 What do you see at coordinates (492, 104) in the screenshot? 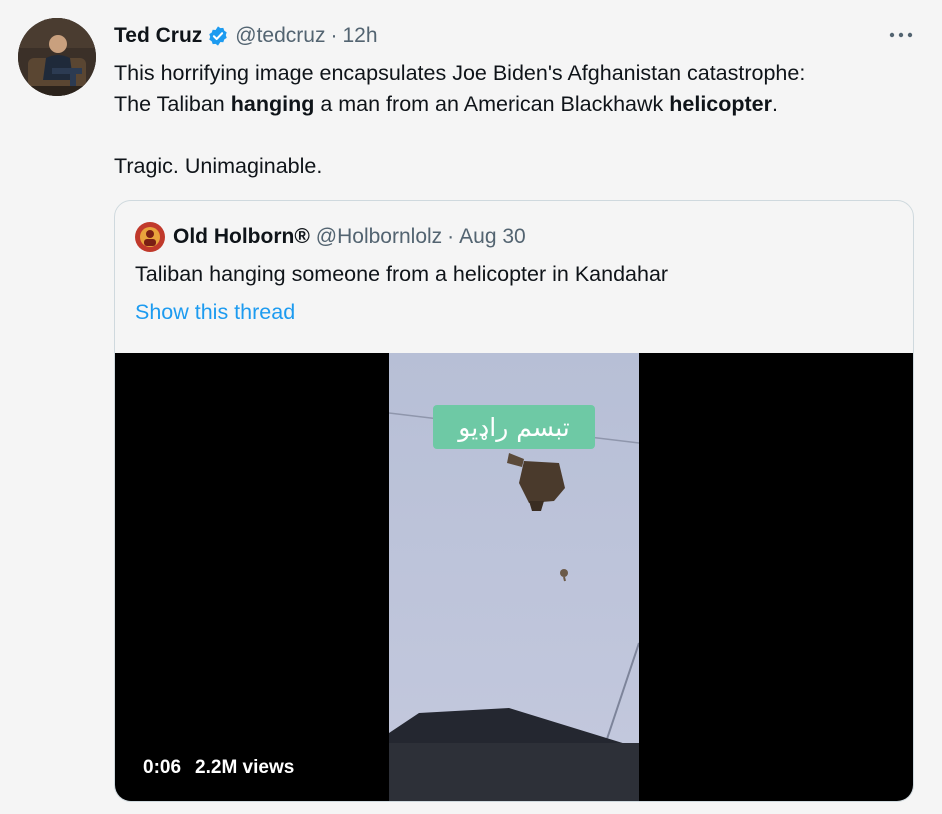
I see `text-segment: a man from an American Blackhawk` at bounding box center [492, 104].